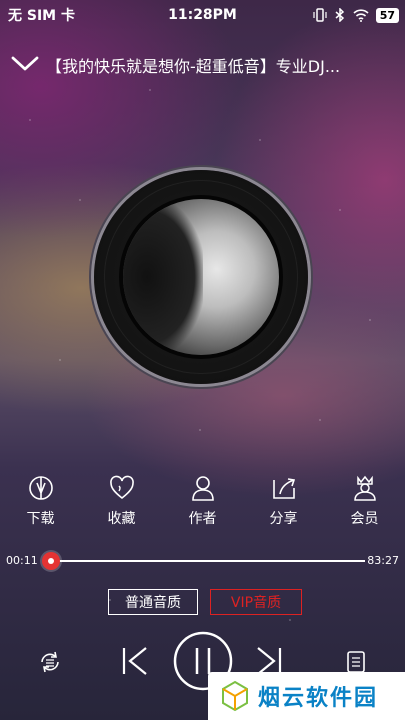 The width and height of the screenshot is (405, 720). Describe the element at coordinates (284, 501) in the screenshot. I see `share-button: 分享` at that location.